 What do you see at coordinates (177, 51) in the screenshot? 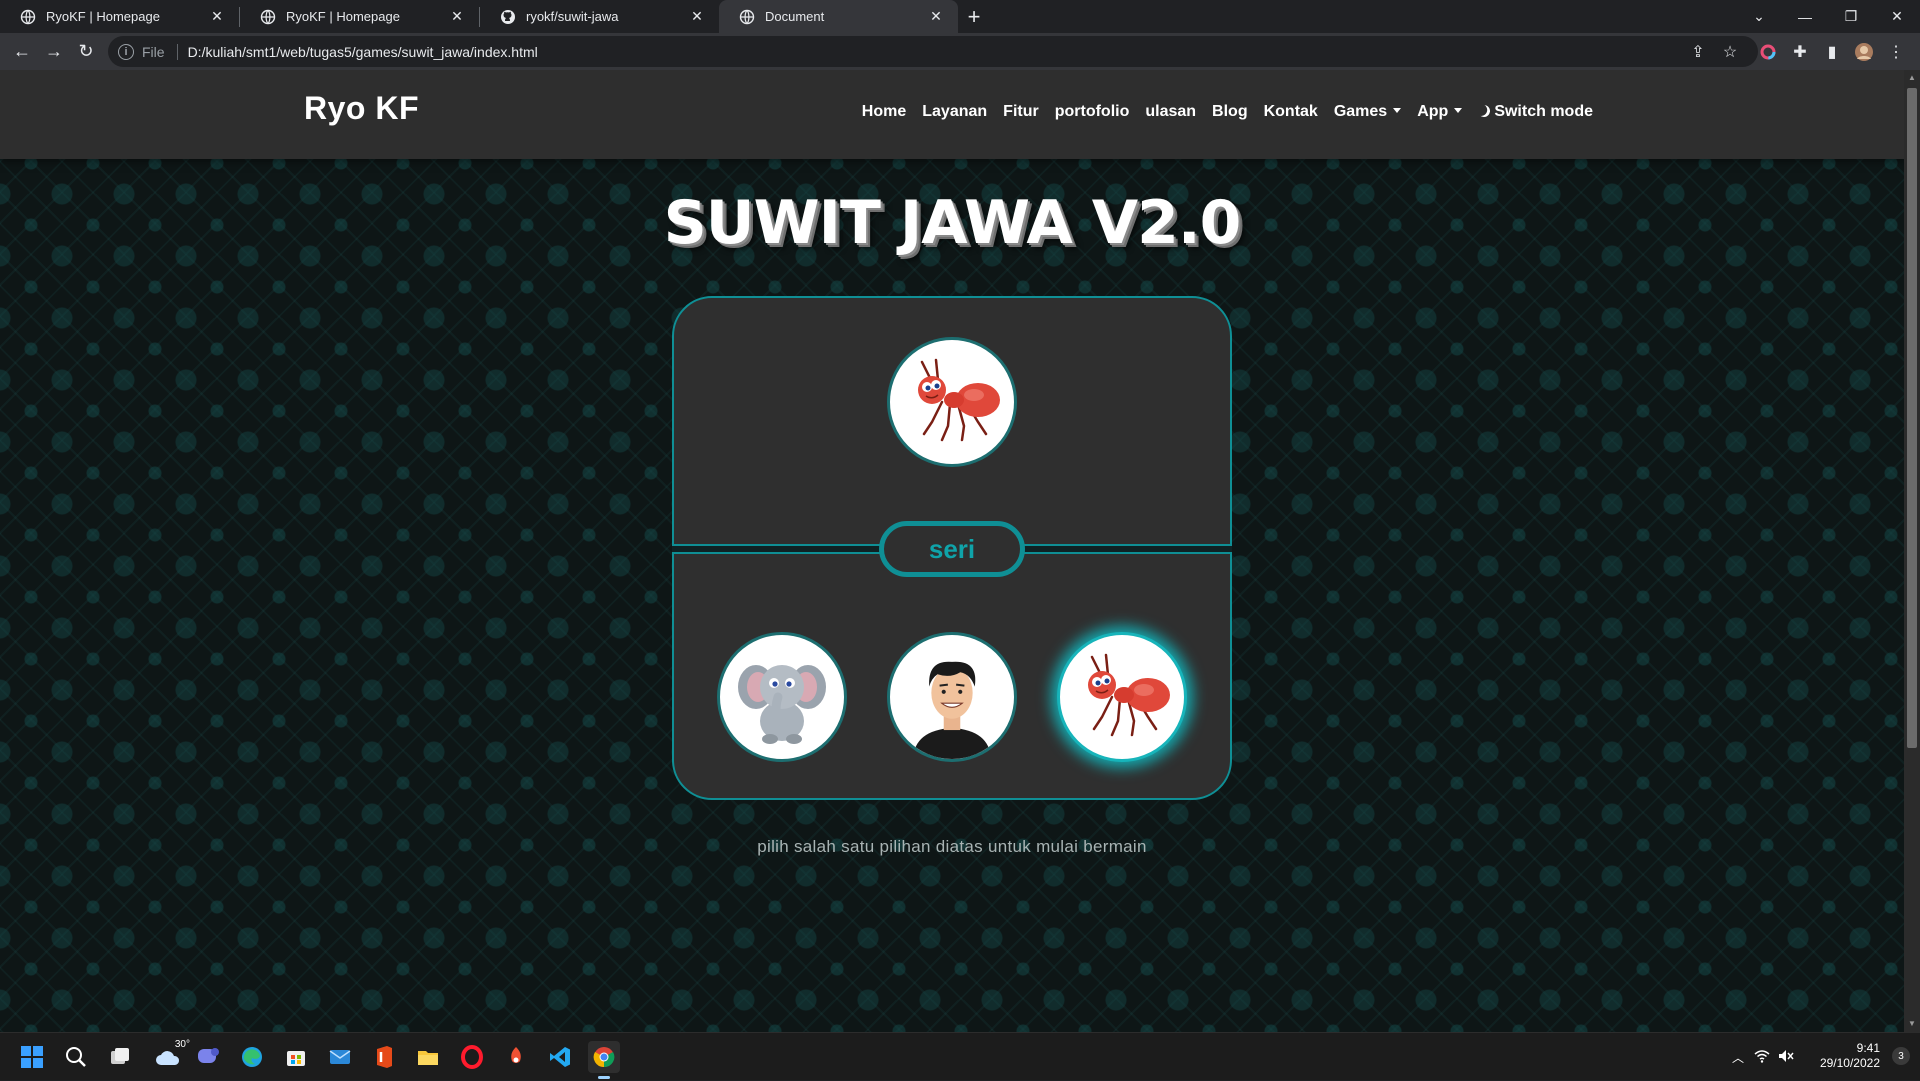
I see `url-separator` at bounding box center [177, 51].